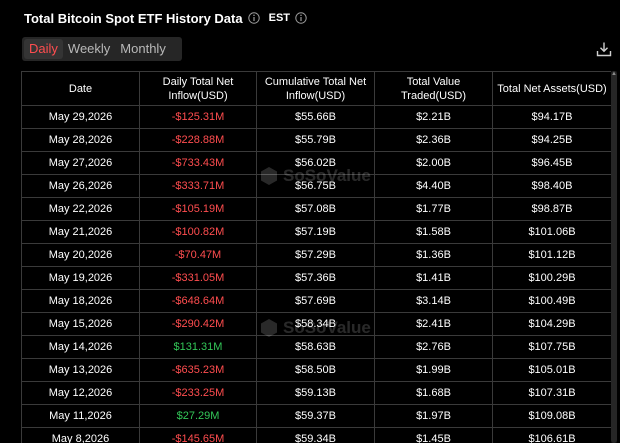 This screenshot has height=443, width=620. What do you see at coordinates (89, 49) in the screenshot?
I see `tab-weekly: Weekly` at bounding box center [89, 49].